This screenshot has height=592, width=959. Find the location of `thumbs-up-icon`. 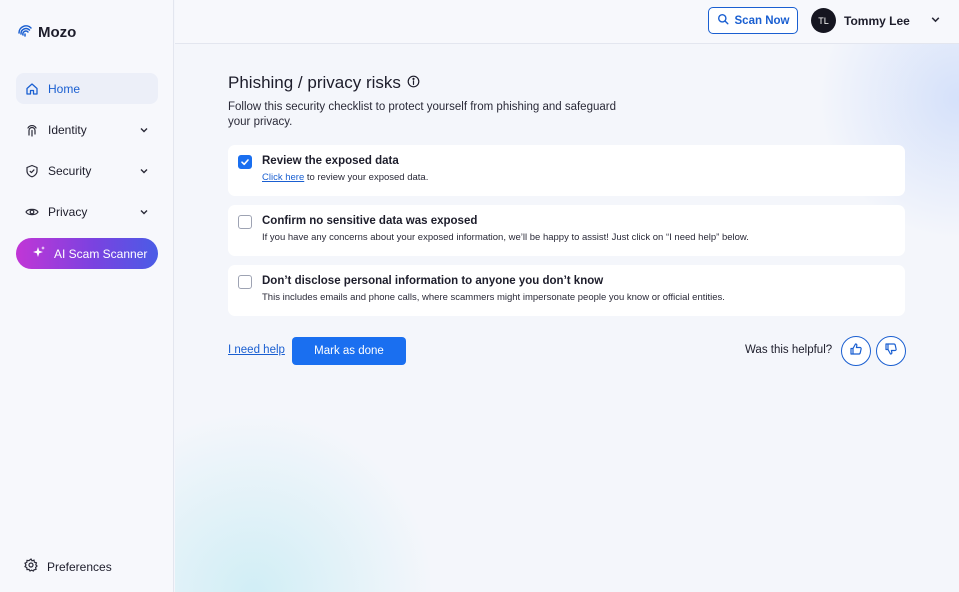

thumbs-up-icon is located at coordinates (856, 351).